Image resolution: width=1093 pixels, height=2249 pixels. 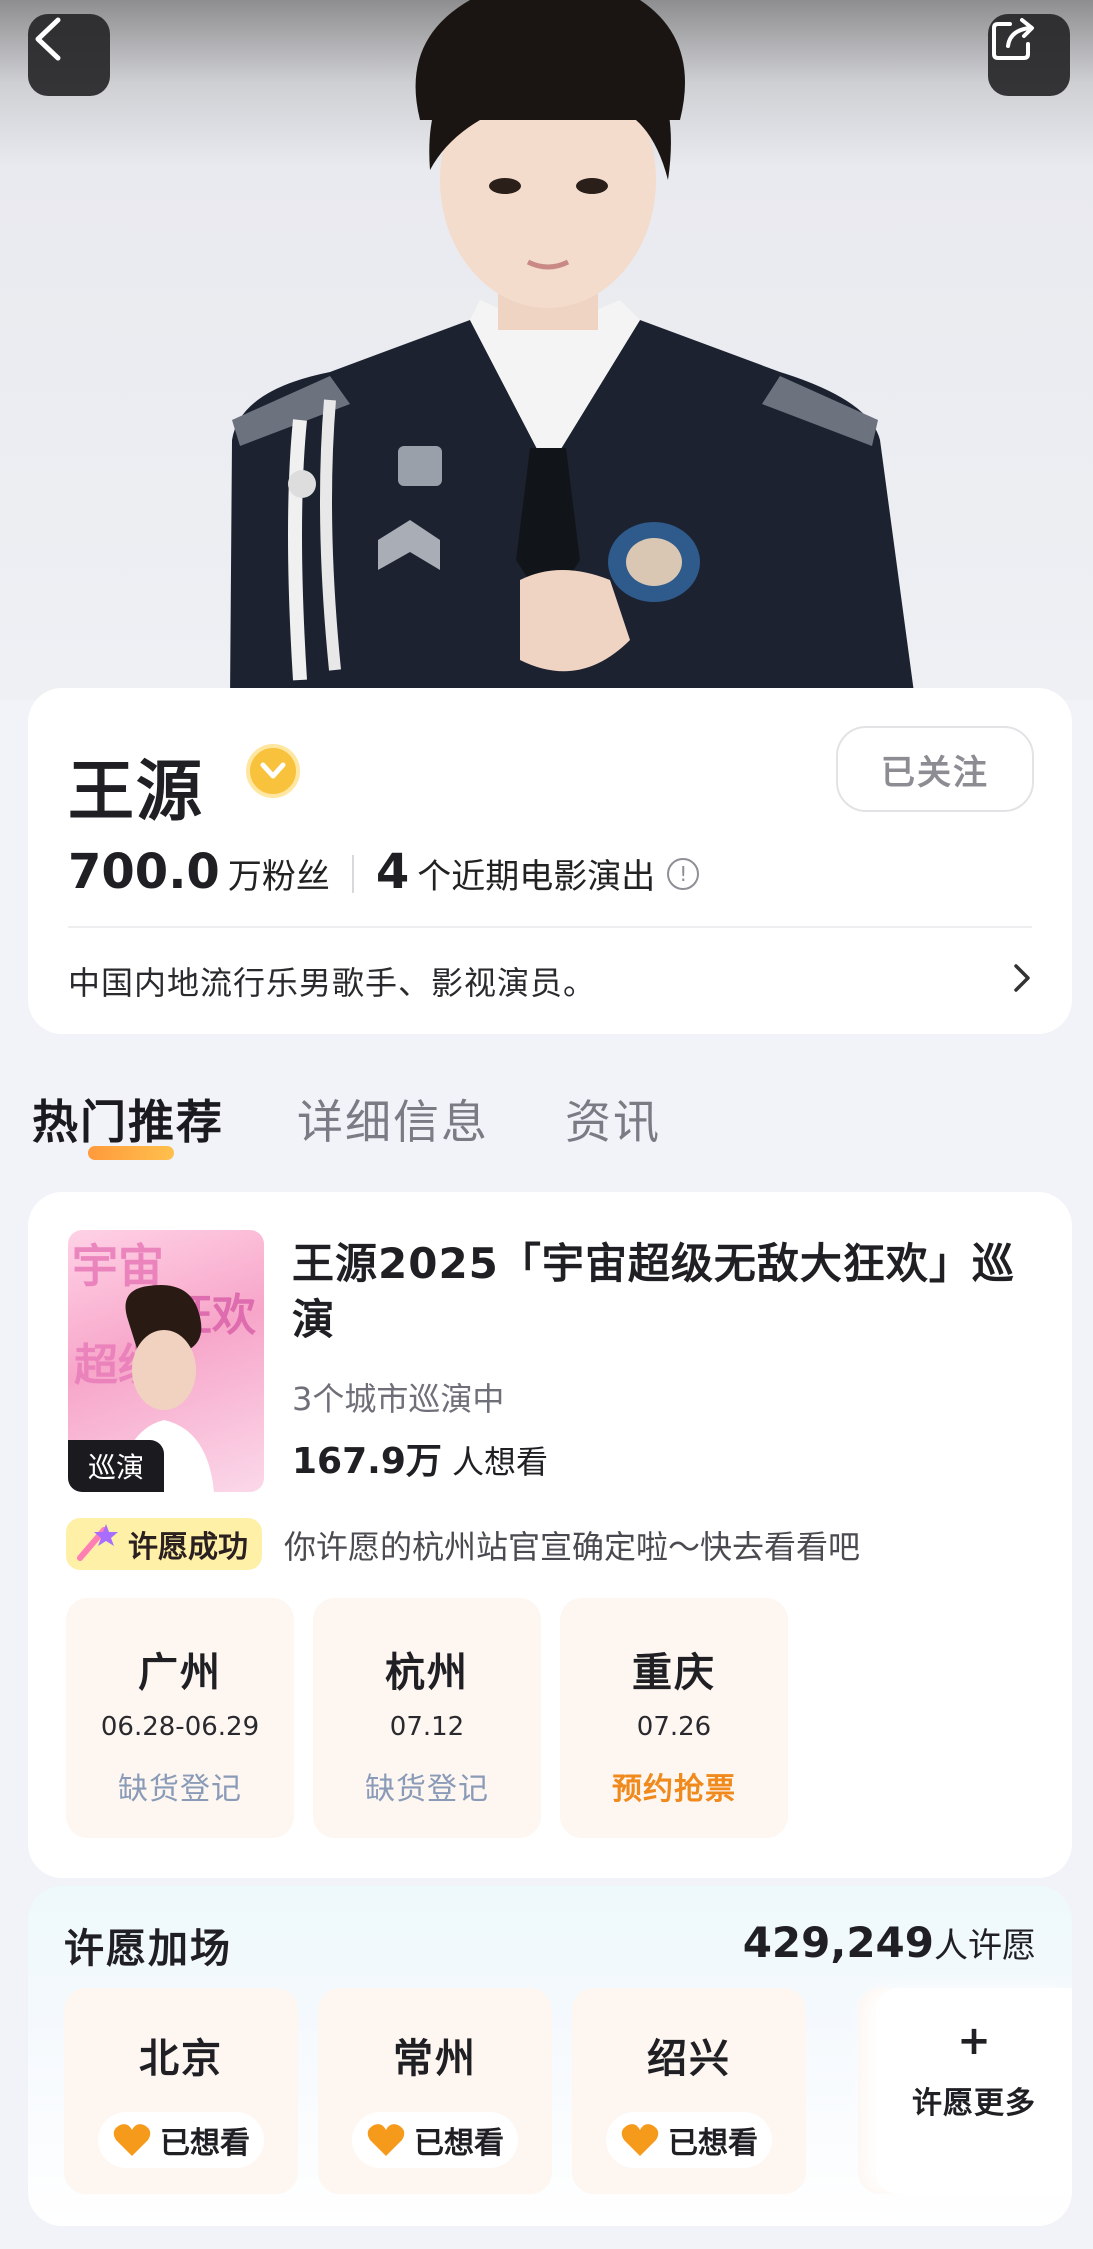 What do you see at coordinates (118, 1266) in the screenshot?
I see `svg-text: 宇宙` at bounding box center [118, 1266].